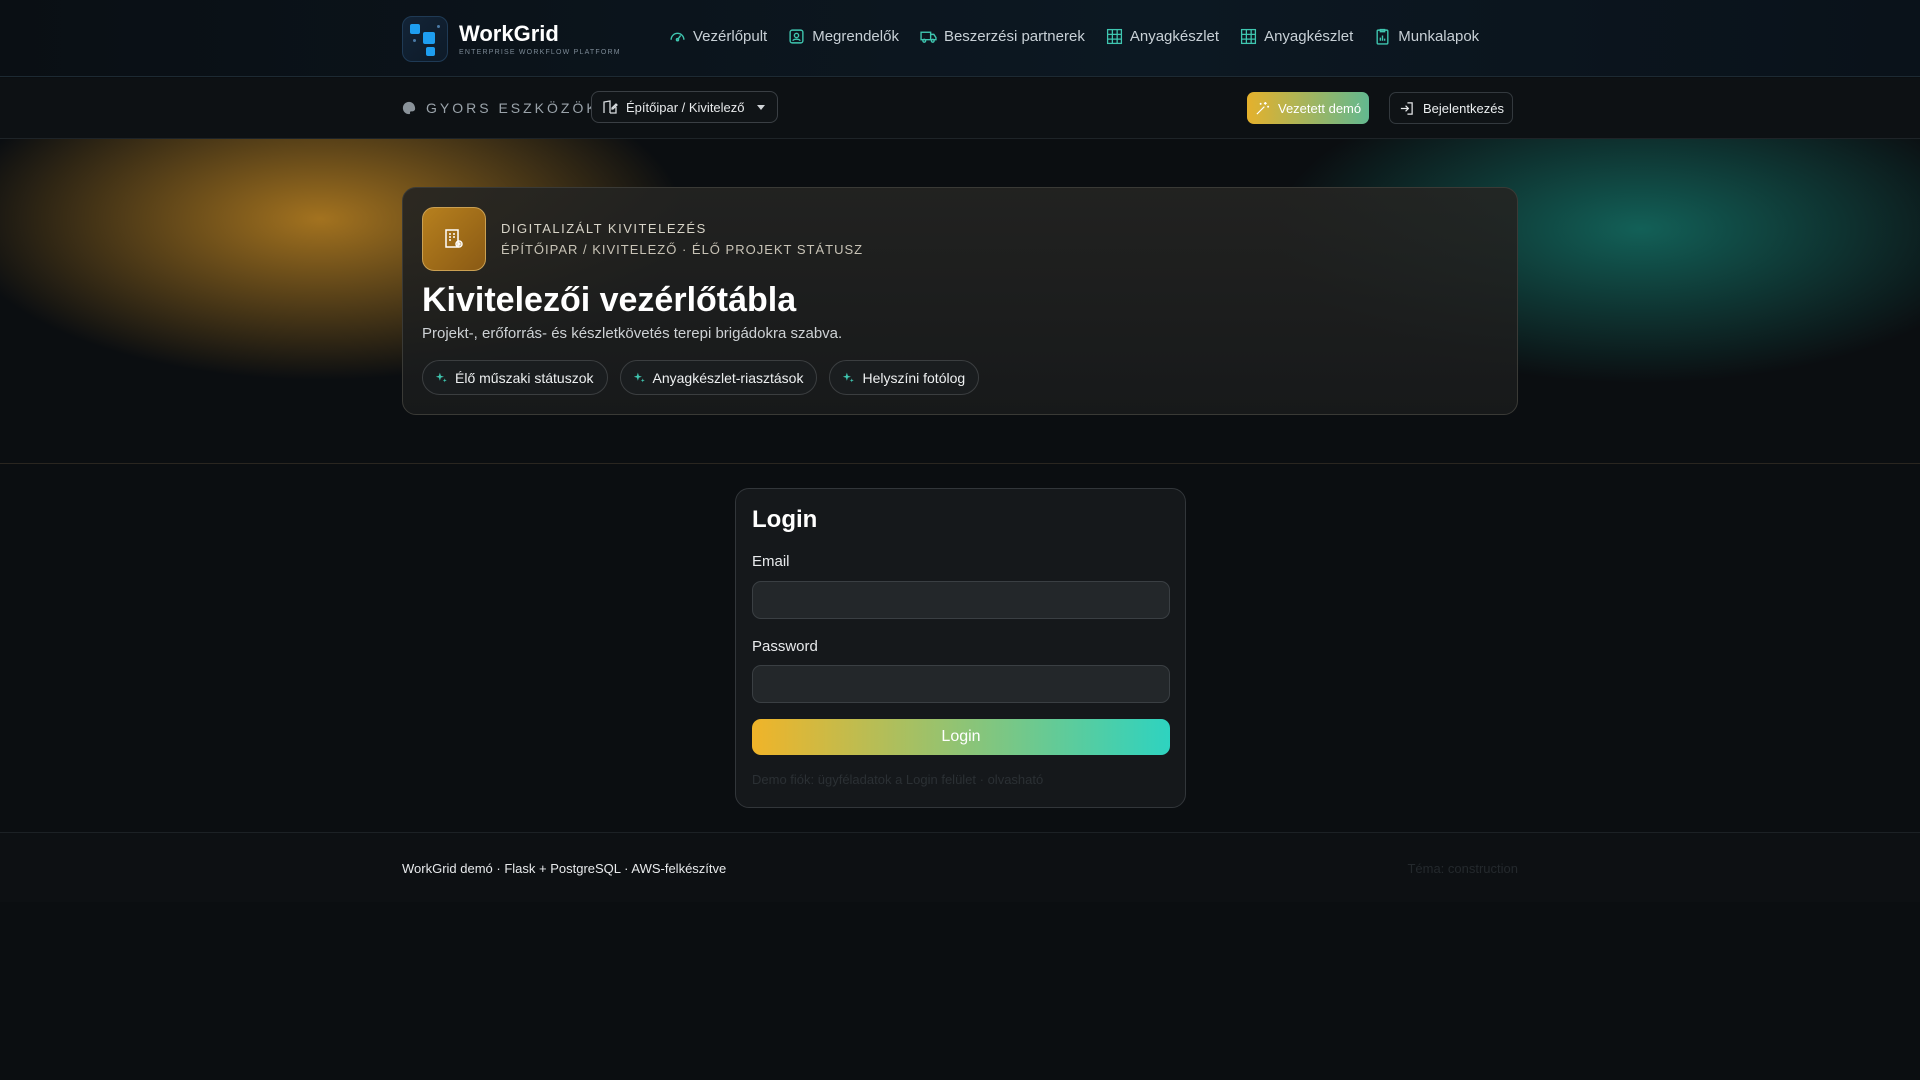 This screenshot has width=1920, height=1080. Describe the element at coordinates (796, 36) in the screenshot. I see `person-badge-icon` at that location.